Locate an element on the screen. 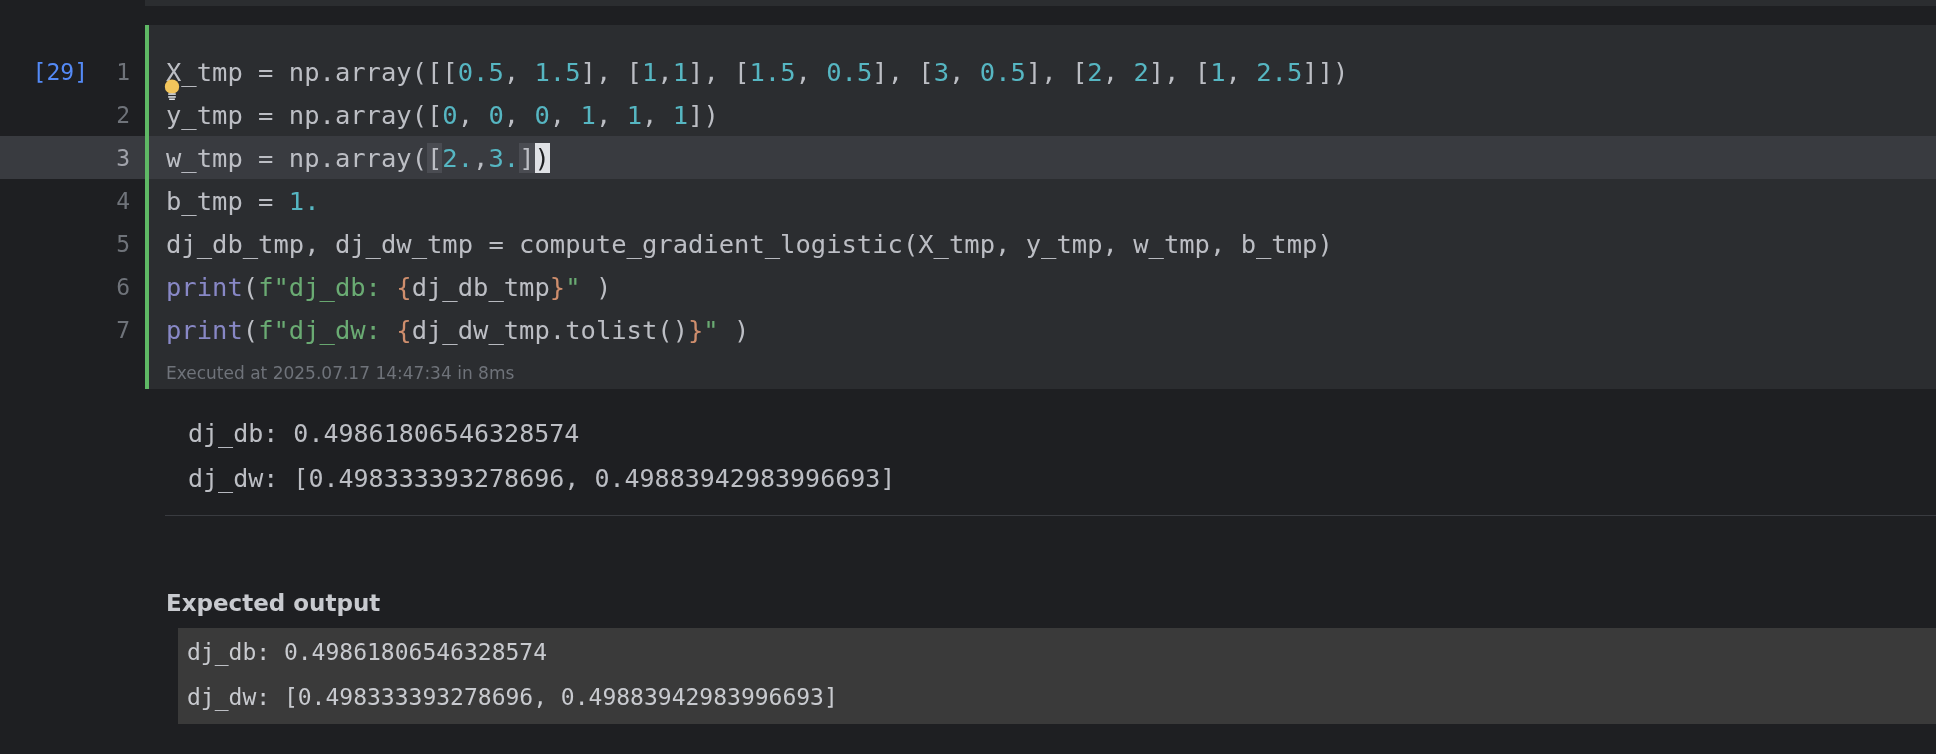  code-line: X_tmp = np.array([[0.5, 1.5], [1,1], [1.5, 0.5], [3, 0.5], [2, 2], [1, 2.5]]) is located at coordinates (757, 71).